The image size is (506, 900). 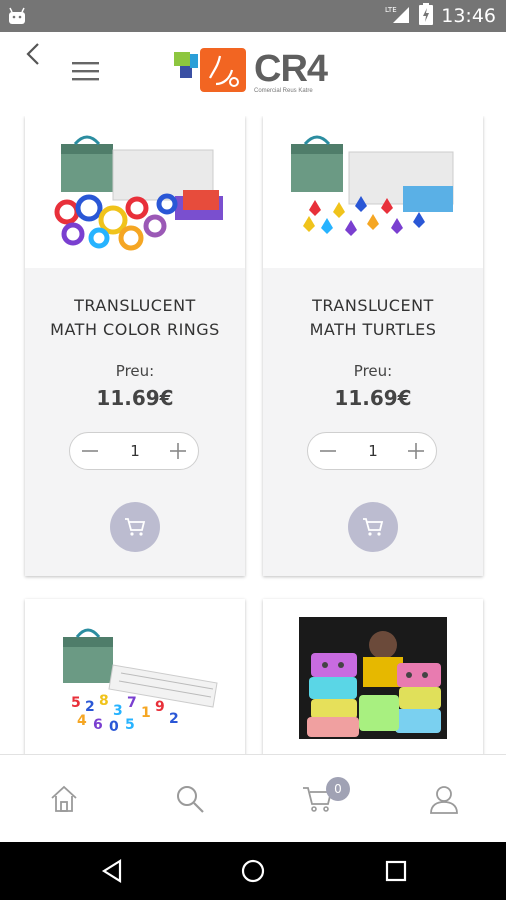 I want to click on logo-title: CR4, so click(x=291, y=69).